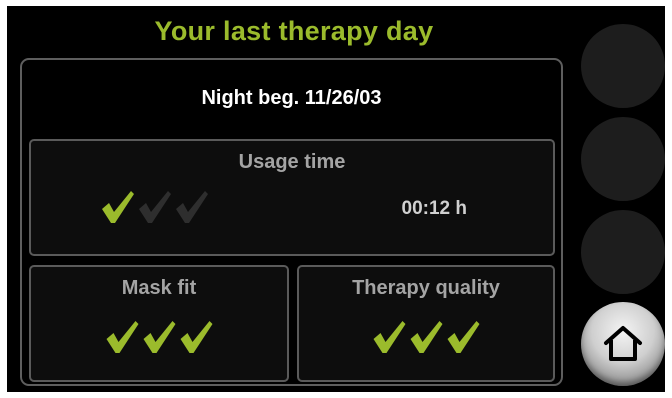 The height and width of the screenshot is (398, 672). Describe the element at coordinates (426, 288) in the screenshot. I see `therapy-quality-label: Therapy quality` at that location.